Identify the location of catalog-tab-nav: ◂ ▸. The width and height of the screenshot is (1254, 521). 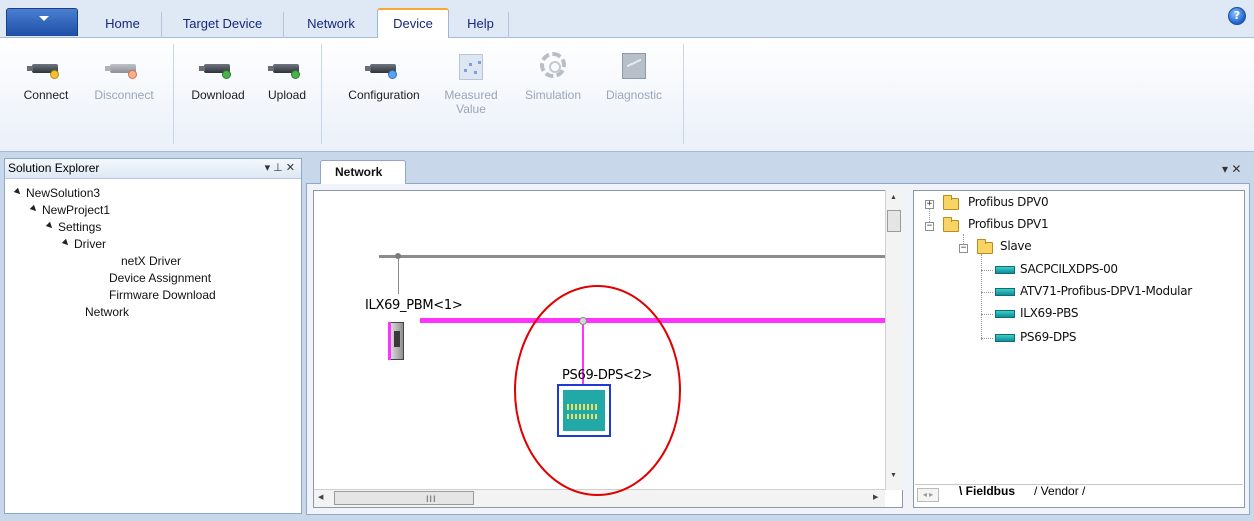
(928, 495).